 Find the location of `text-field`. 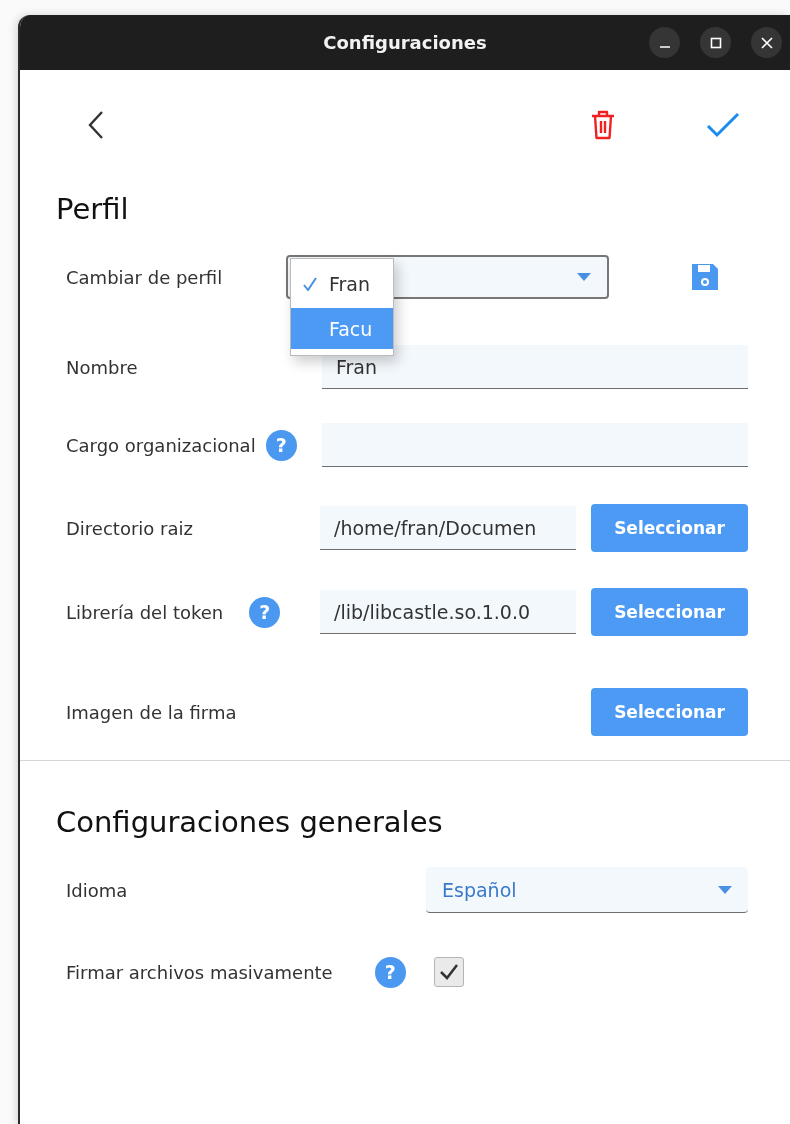

text-field is located at coordinates (535, 445).